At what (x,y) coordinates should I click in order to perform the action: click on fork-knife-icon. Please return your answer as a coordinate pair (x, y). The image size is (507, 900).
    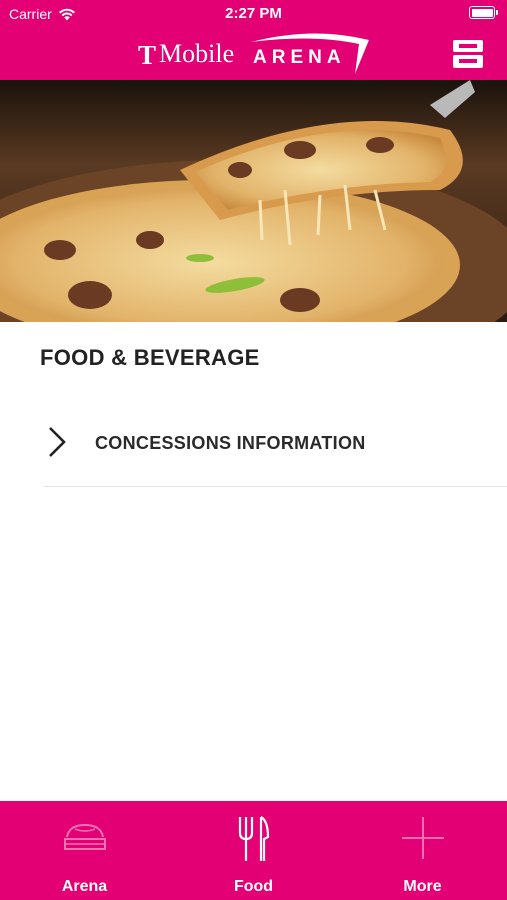
    Looking at the image, I should click on (253, 838).